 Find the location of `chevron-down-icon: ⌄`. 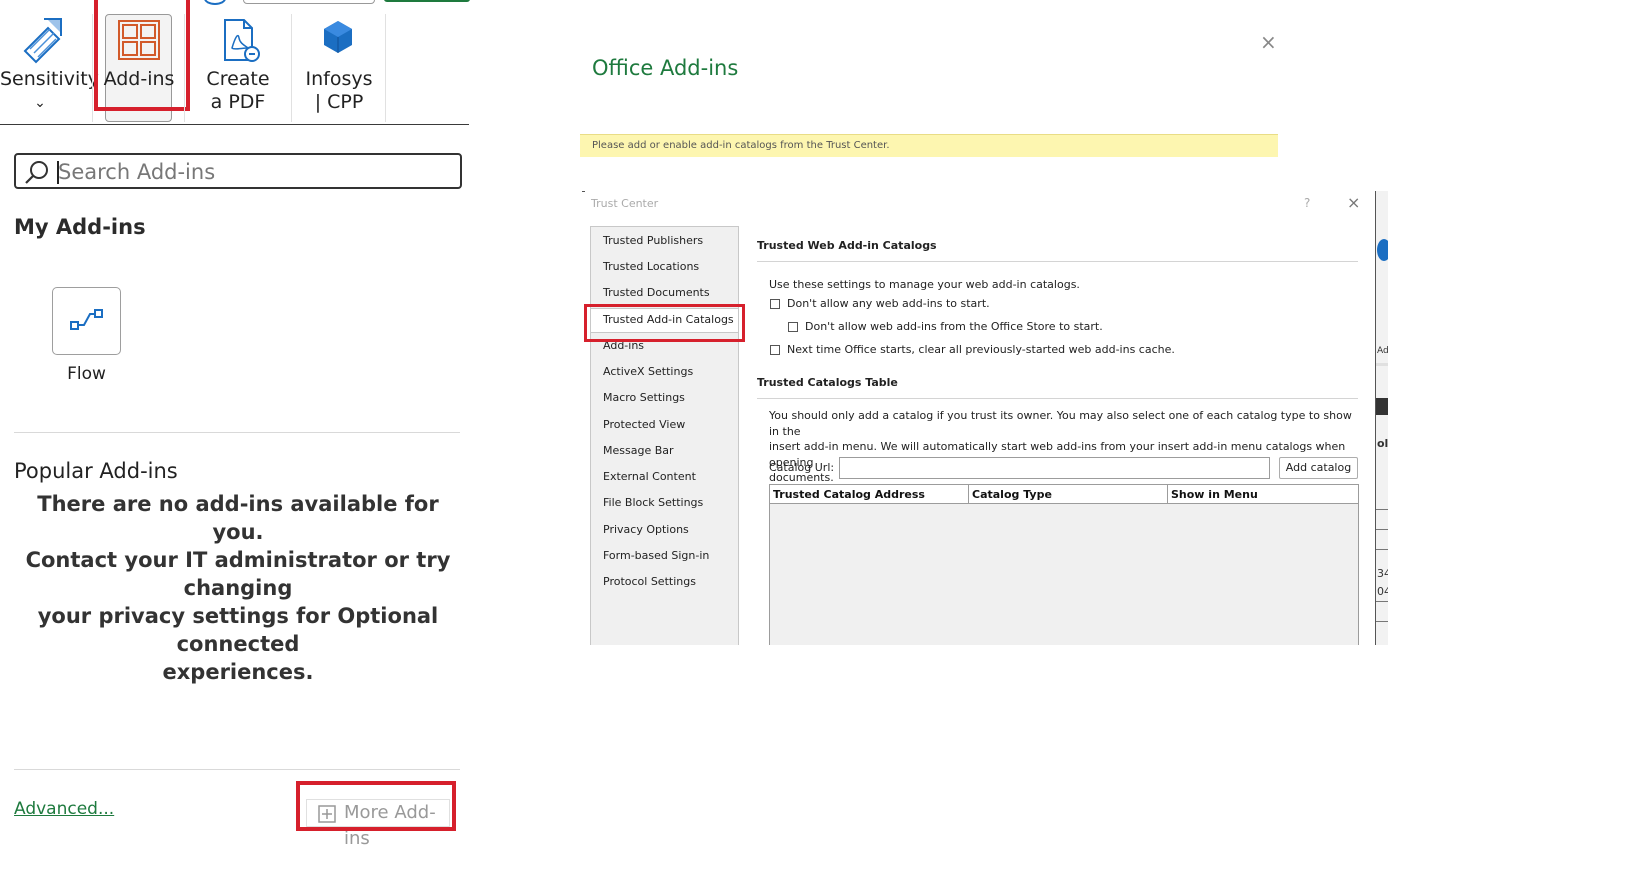

chevron-down-icon: ⌄ is located at coordinates (40, 103).